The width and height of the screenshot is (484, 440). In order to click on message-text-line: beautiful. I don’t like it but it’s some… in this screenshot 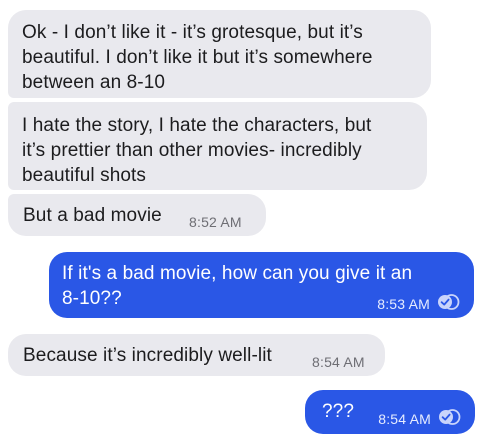, I will do `click(197, 57)`.